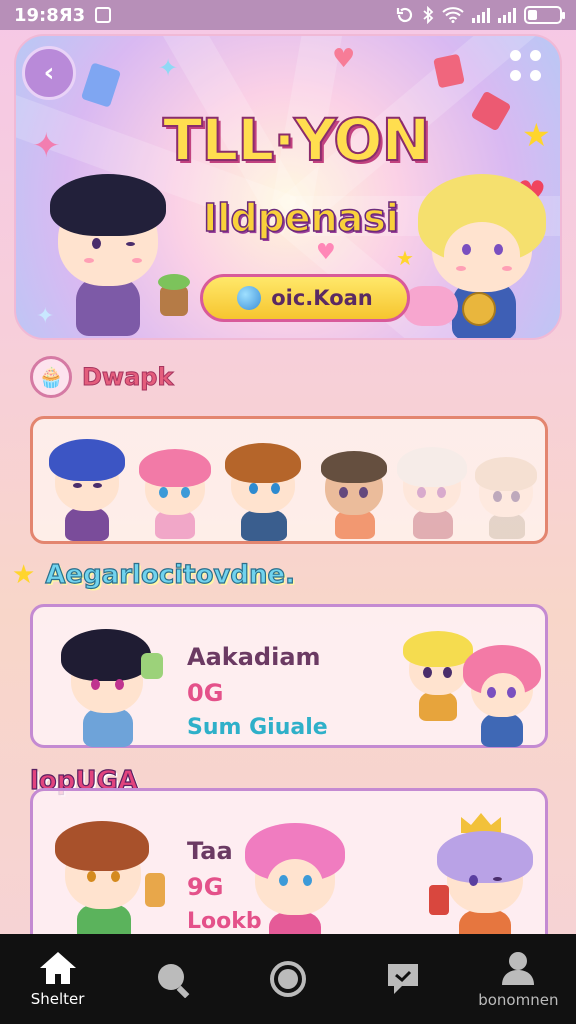 Image resolution: width=576 pixels, height=1024 pixels. I want to click on star-icon-small: ★, so click(405, 258).